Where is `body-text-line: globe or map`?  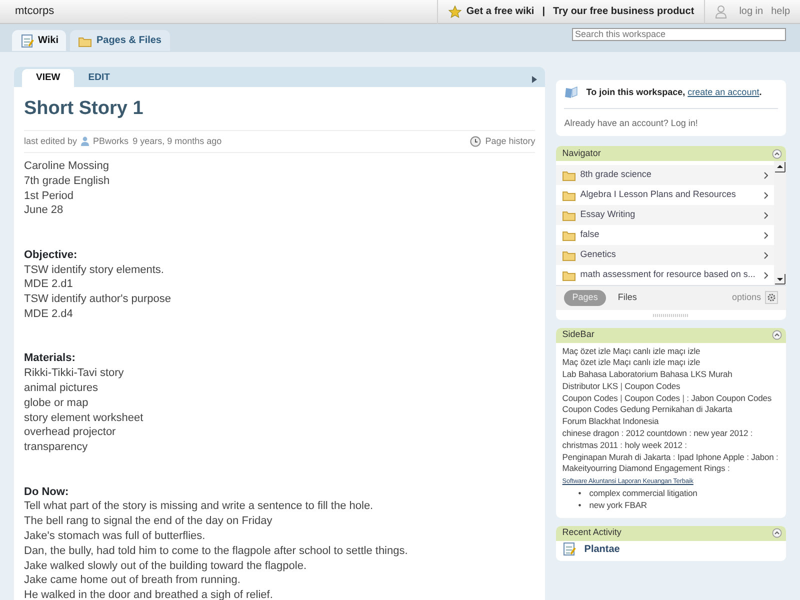
body-text-line: globe or map is located at coordinates (57, 403).